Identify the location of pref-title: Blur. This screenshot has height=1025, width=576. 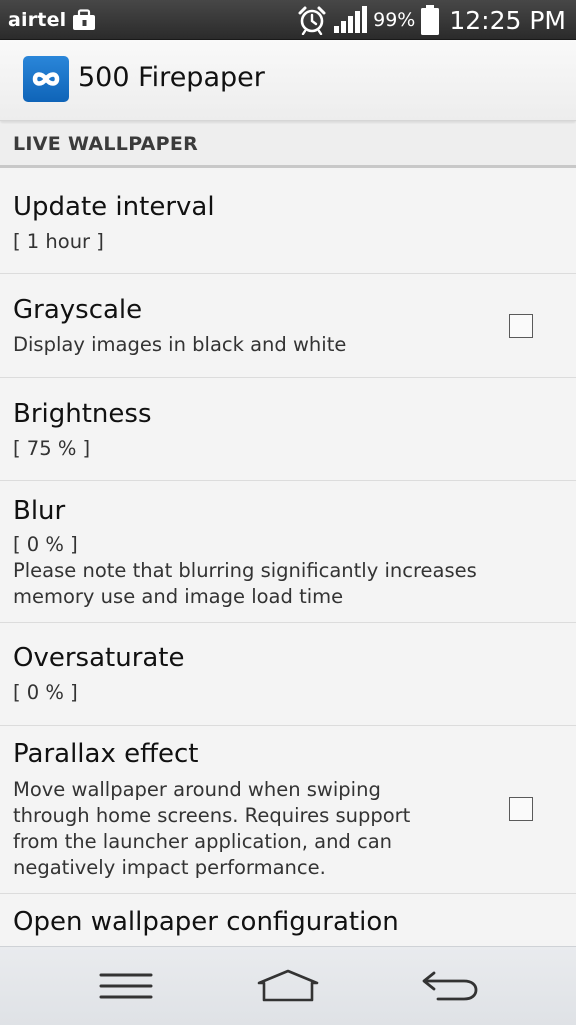
(39, 511).